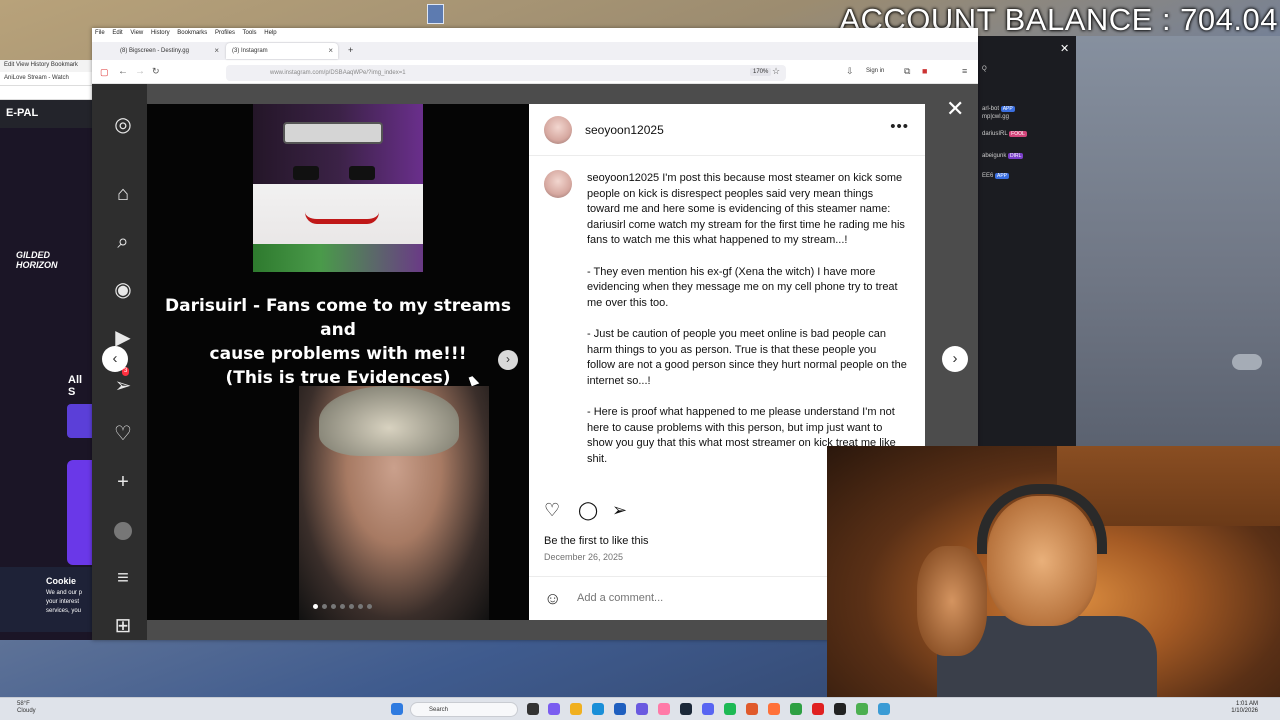  I want to click on promo-card, so click(79, 512).